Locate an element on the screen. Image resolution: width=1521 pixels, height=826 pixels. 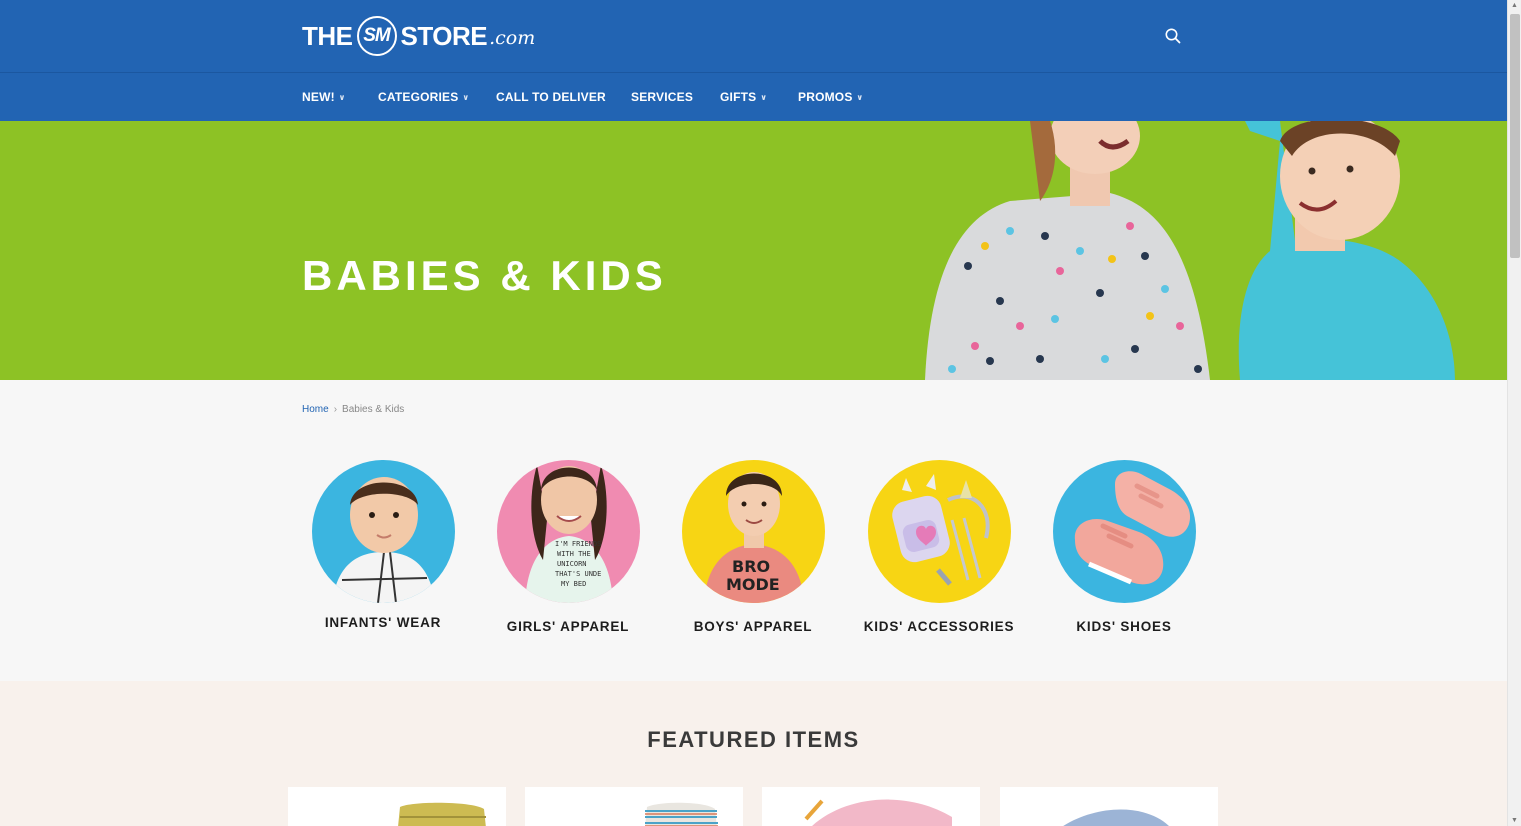
kids-accessories-label: KIDS' ACCESSORIES is located at coordinates (939, 626).